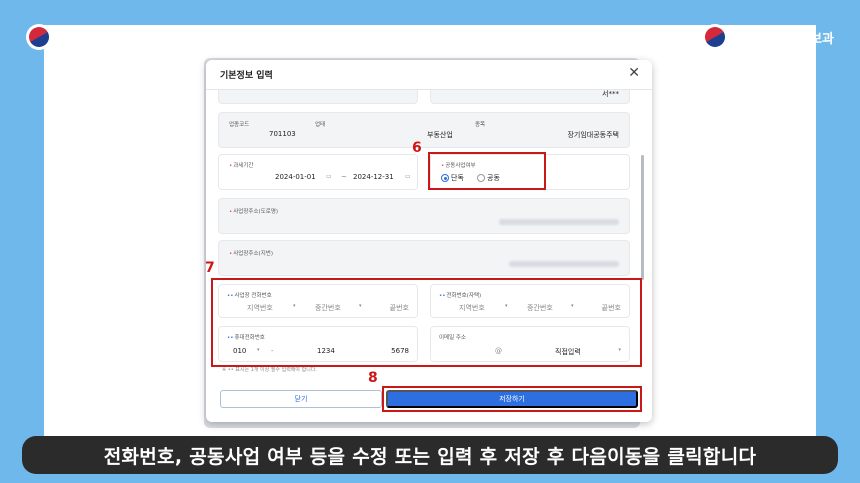 This screenshot has height=483, width=860. Describe the element at coordinates (318, 97) in the screenshot. I see `top-card-left` at that location.